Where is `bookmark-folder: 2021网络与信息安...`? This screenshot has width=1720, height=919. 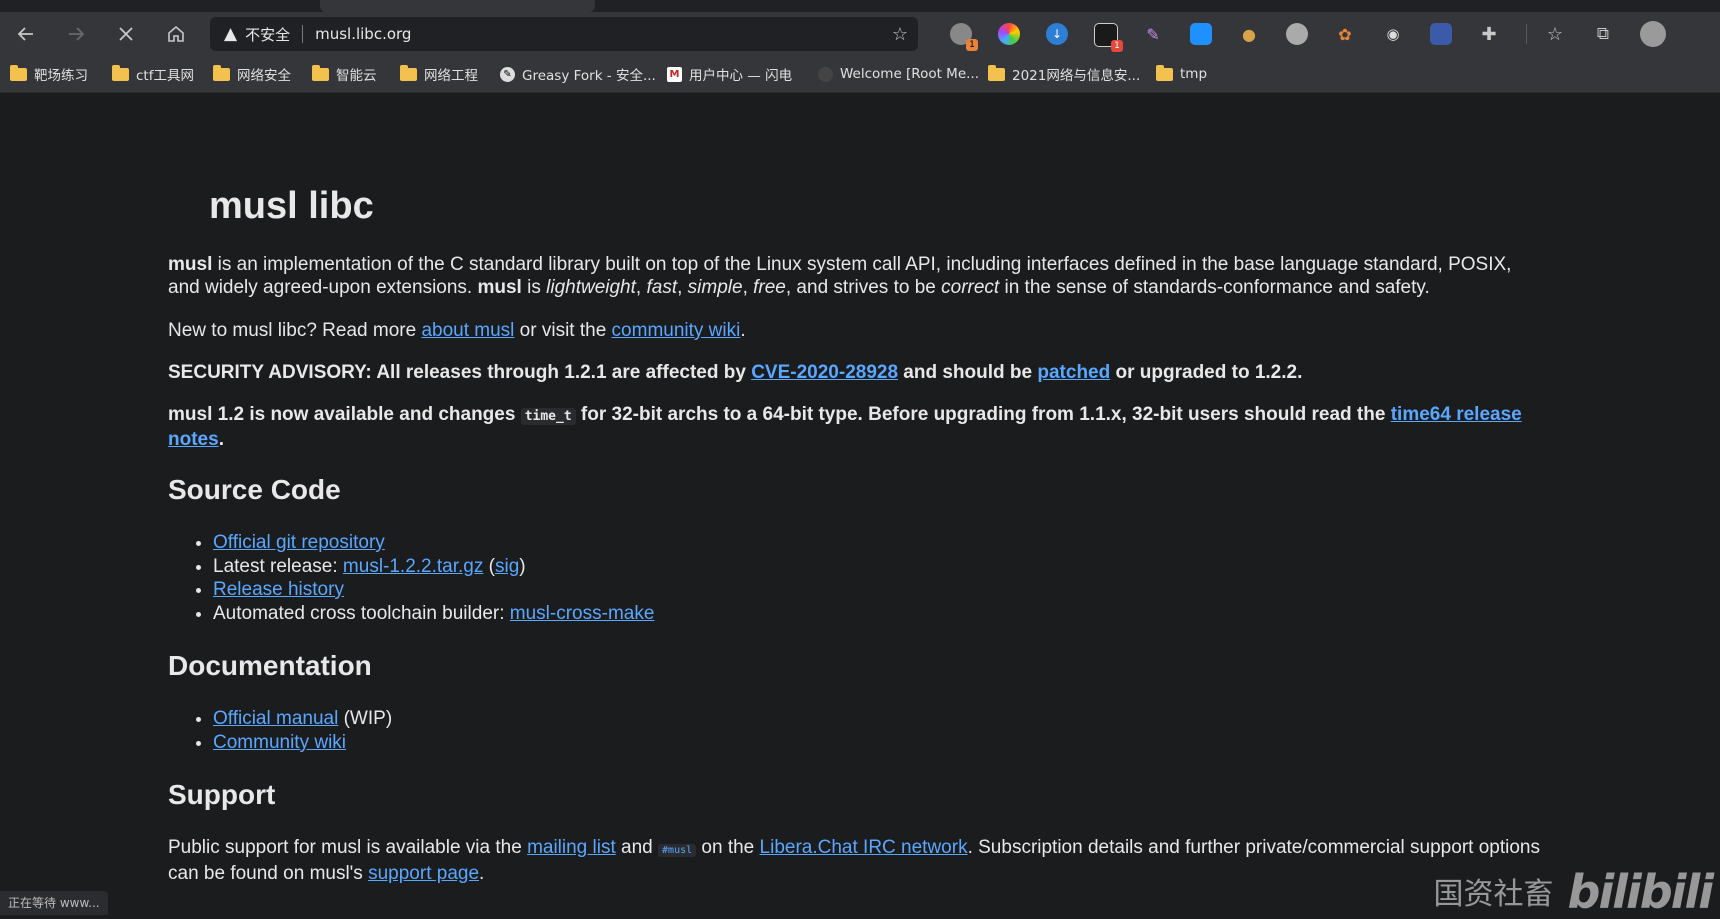 bookmark-folder: 2021网络与信息安... is located at coordinates (1064, 74).